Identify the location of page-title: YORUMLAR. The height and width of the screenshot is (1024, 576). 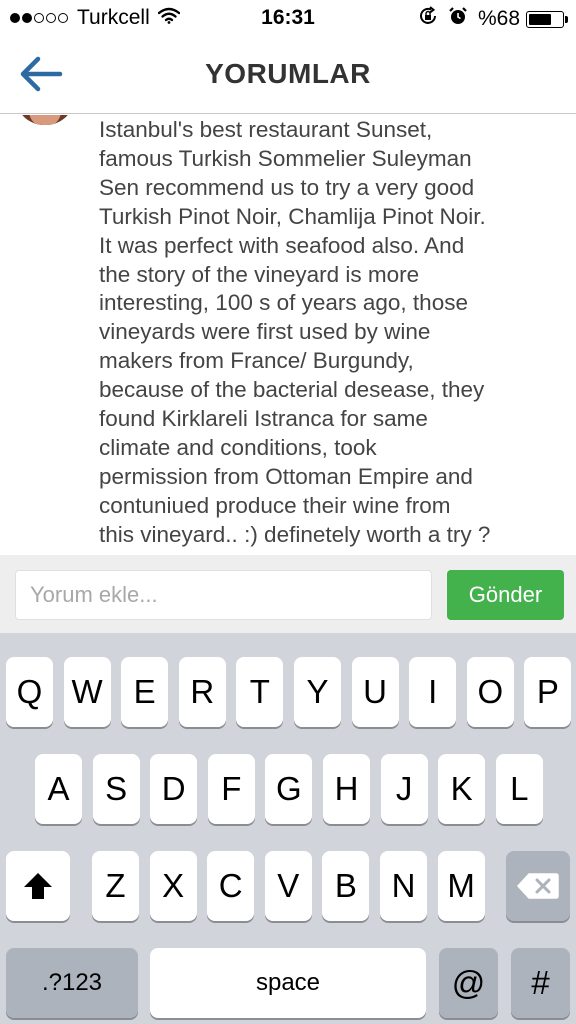
(288, 73).